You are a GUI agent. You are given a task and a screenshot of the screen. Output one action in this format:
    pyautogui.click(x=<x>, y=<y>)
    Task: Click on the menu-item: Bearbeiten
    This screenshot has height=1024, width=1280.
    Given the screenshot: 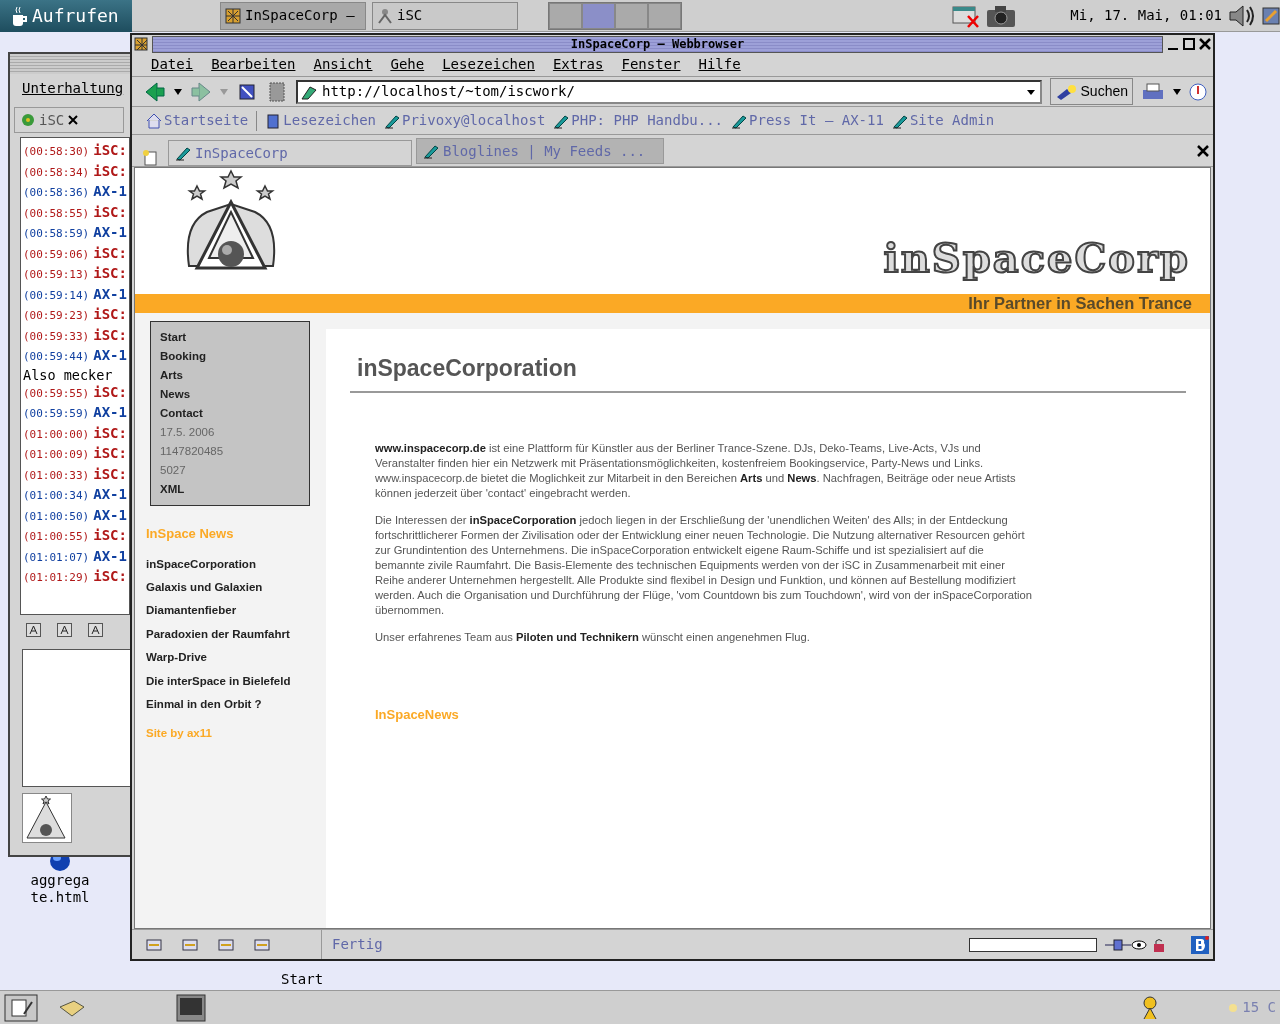 What is the action you would take?
    pyautogui.click(x=253, y=64)
    